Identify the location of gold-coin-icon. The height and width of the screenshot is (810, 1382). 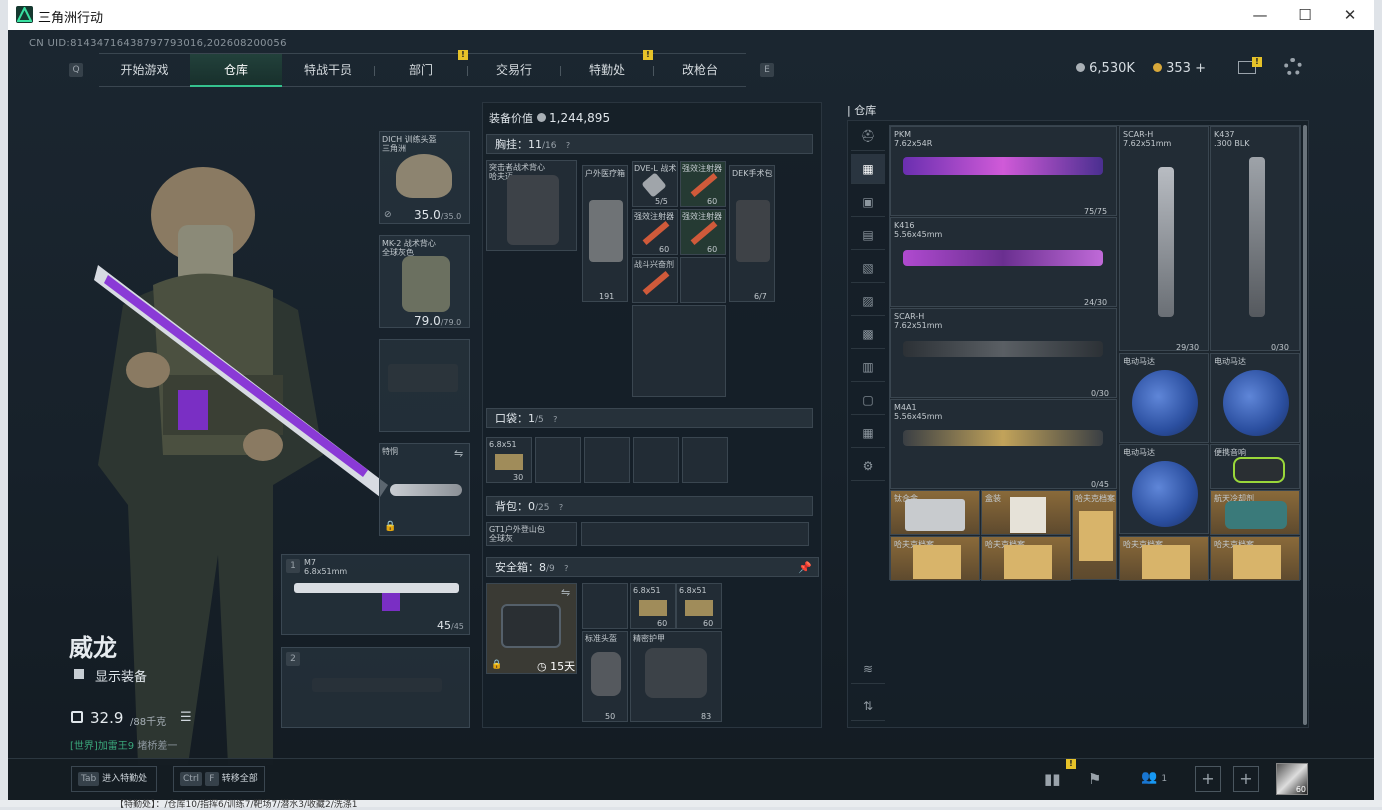
(1157, 67).